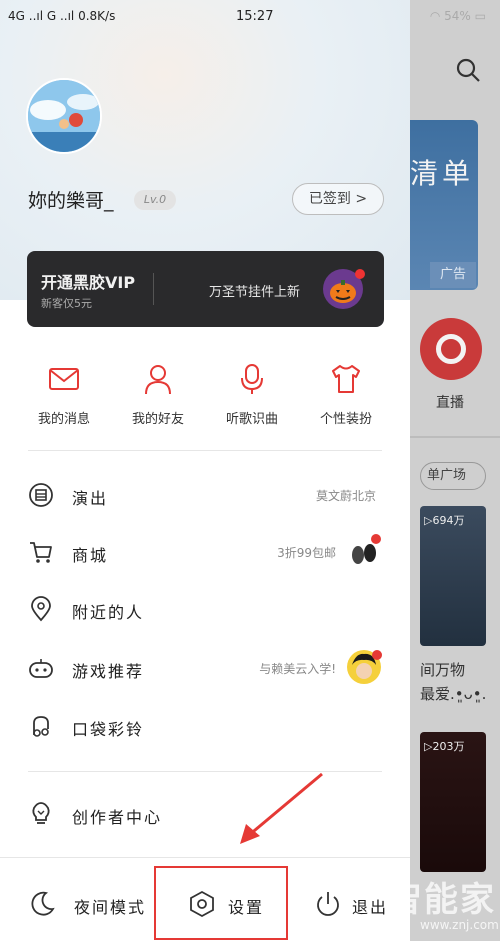 This screenshot has height=941, width=500. I want to click on quick-action-label: 我的好友, so click(157, 419).